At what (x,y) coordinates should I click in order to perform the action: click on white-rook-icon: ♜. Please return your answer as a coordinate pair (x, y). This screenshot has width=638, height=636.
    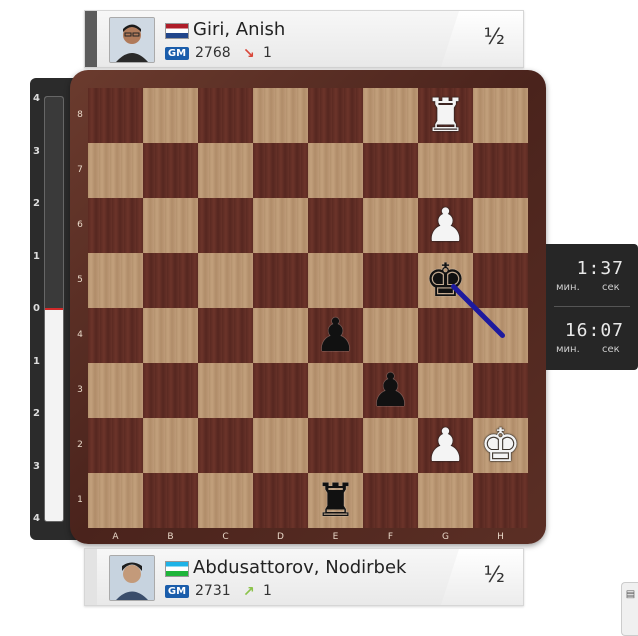
    Looking at the image, I should click on (445, 115).